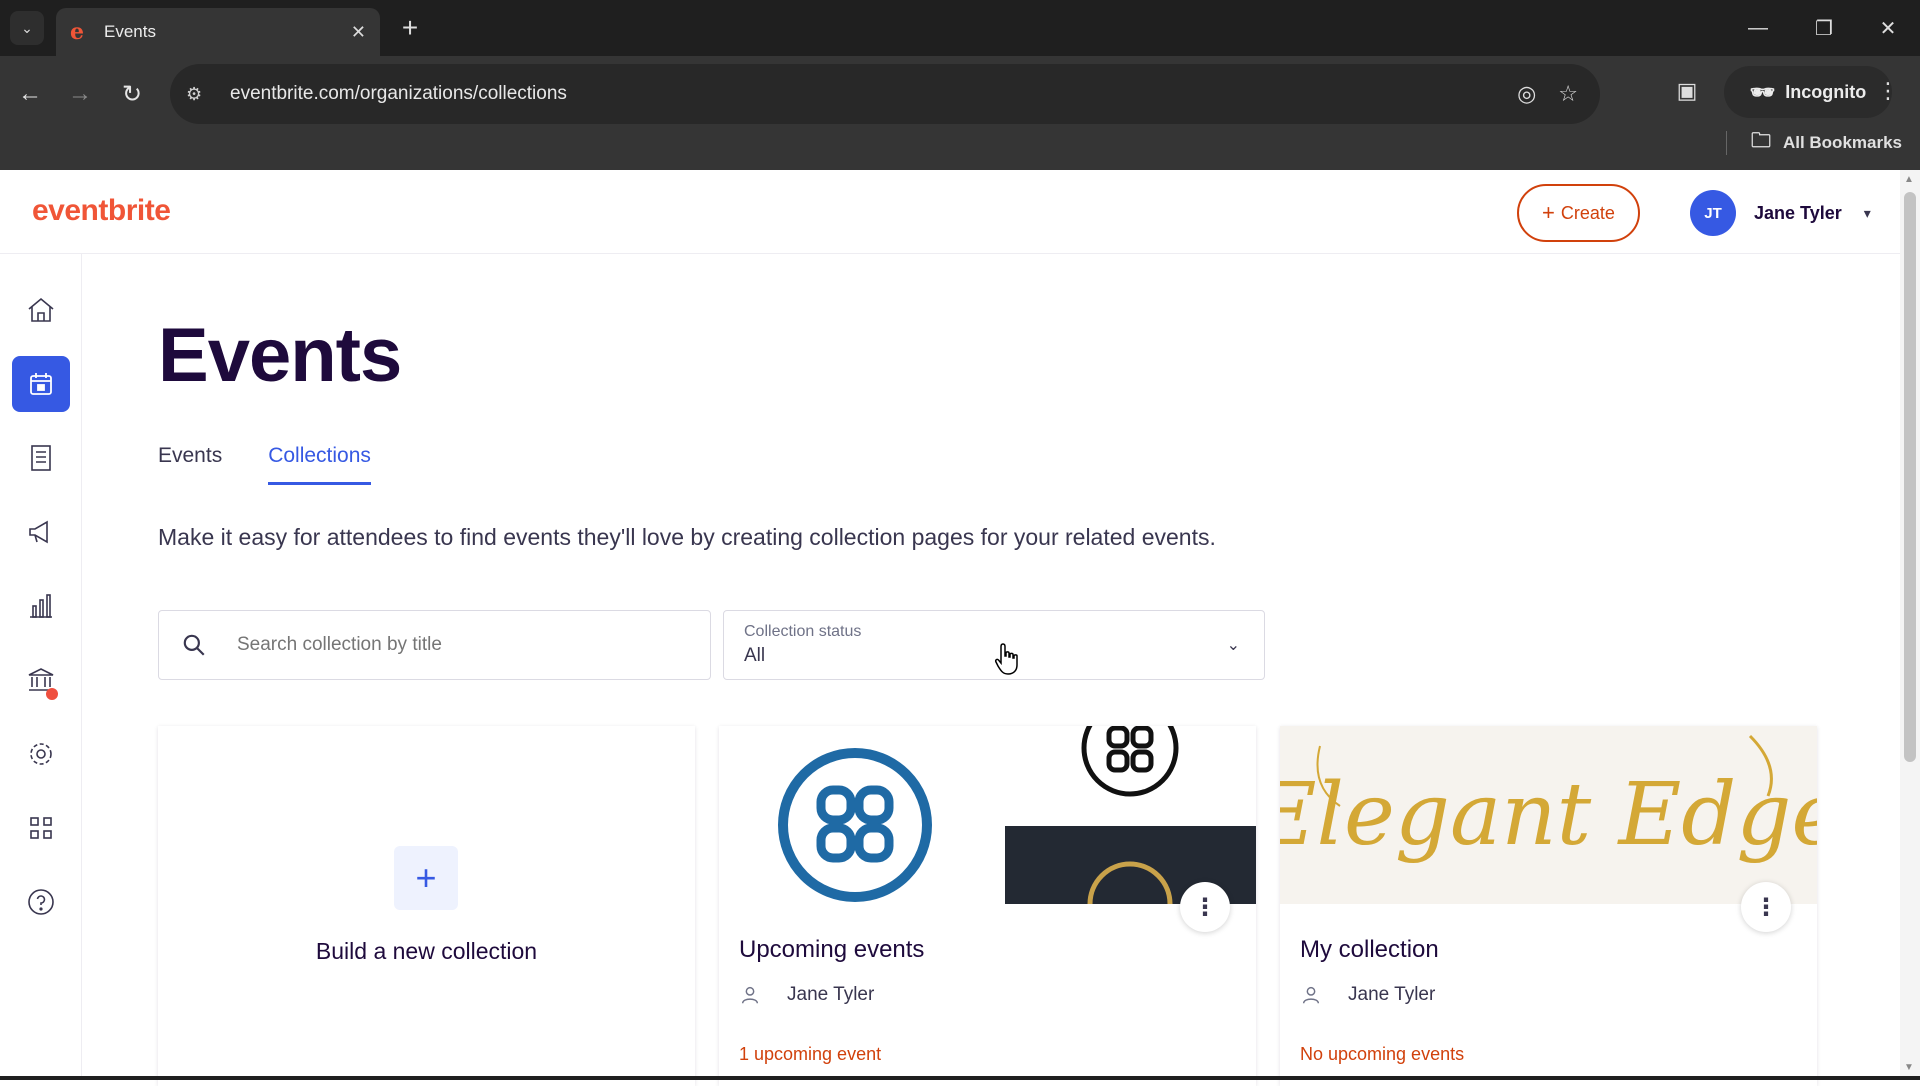  What do you see at coordinates (101, 211) in the screenshot?
I see `eventbrite-logo: eventbrite` at bounding box center [101, 211].